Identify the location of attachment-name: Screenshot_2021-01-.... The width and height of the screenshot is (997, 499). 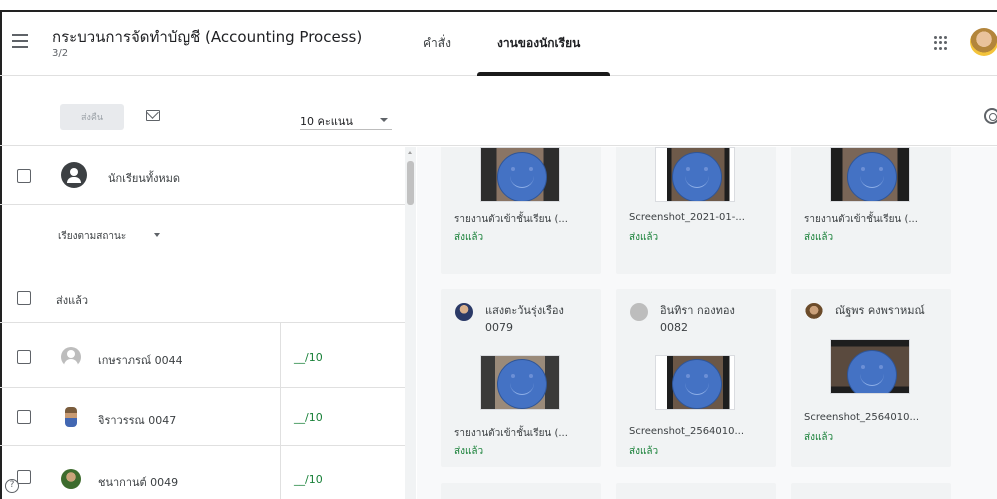
(687, 217).